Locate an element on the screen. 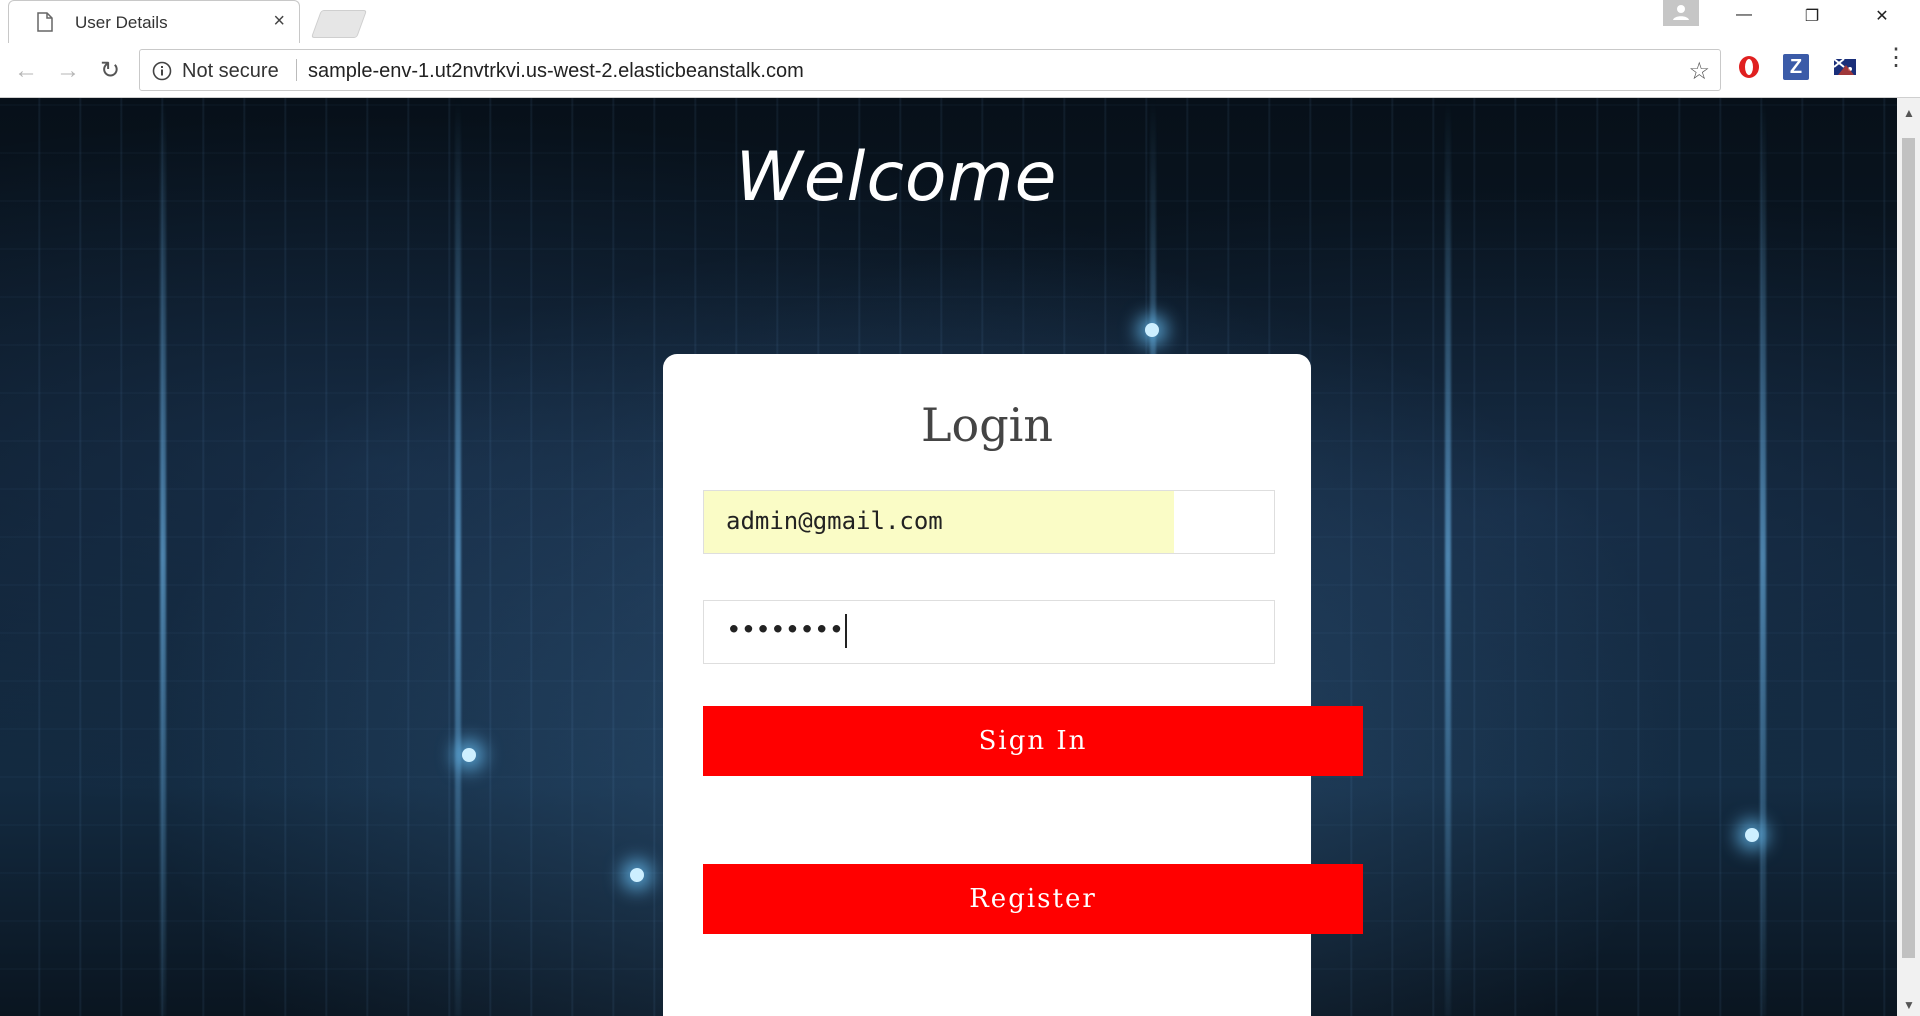  forward-arrow-icon: → is located at coordinates (68, 71).